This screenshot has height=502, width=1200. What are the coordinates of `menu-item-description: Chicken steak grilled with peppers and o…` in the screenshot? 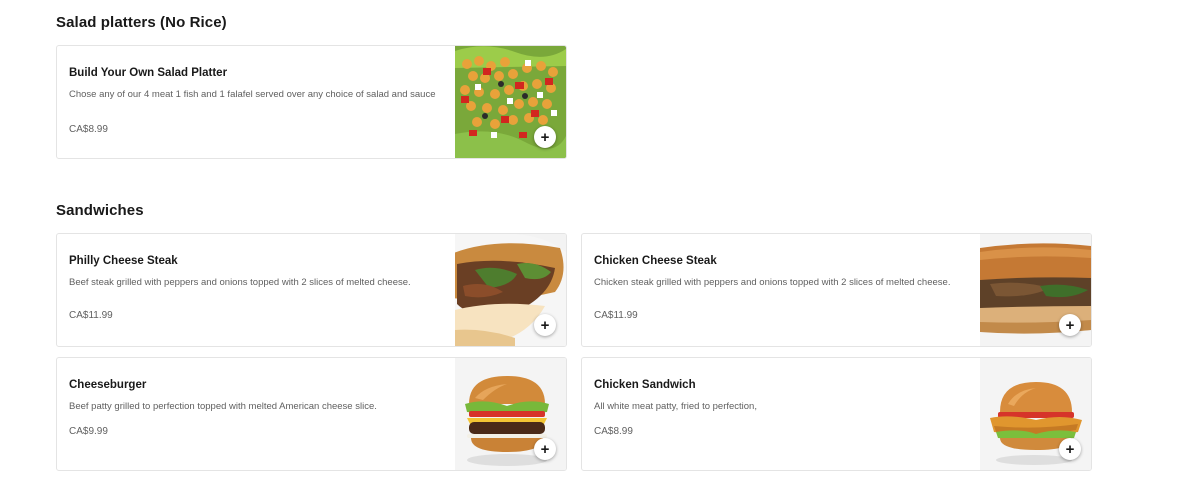 It's located at (772, 282).